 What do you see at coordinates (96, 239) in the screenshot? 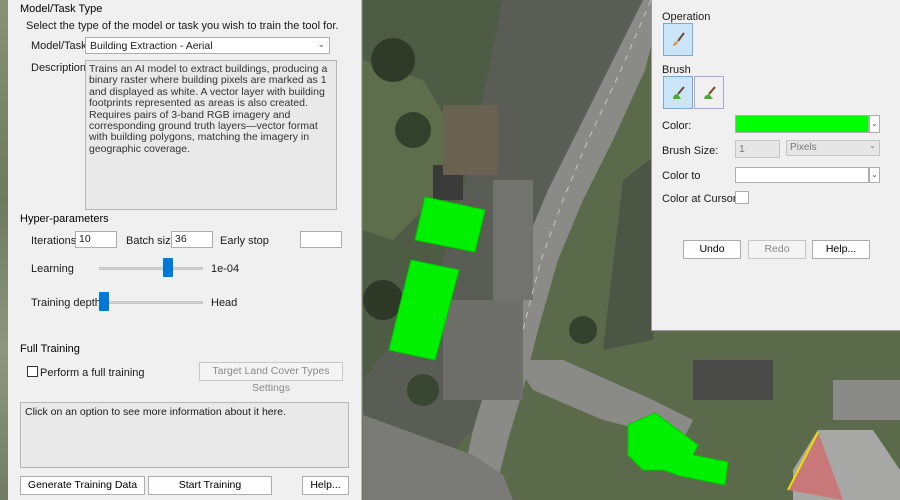
I see `iterations-input: 10` at bounding box center [96, 239].